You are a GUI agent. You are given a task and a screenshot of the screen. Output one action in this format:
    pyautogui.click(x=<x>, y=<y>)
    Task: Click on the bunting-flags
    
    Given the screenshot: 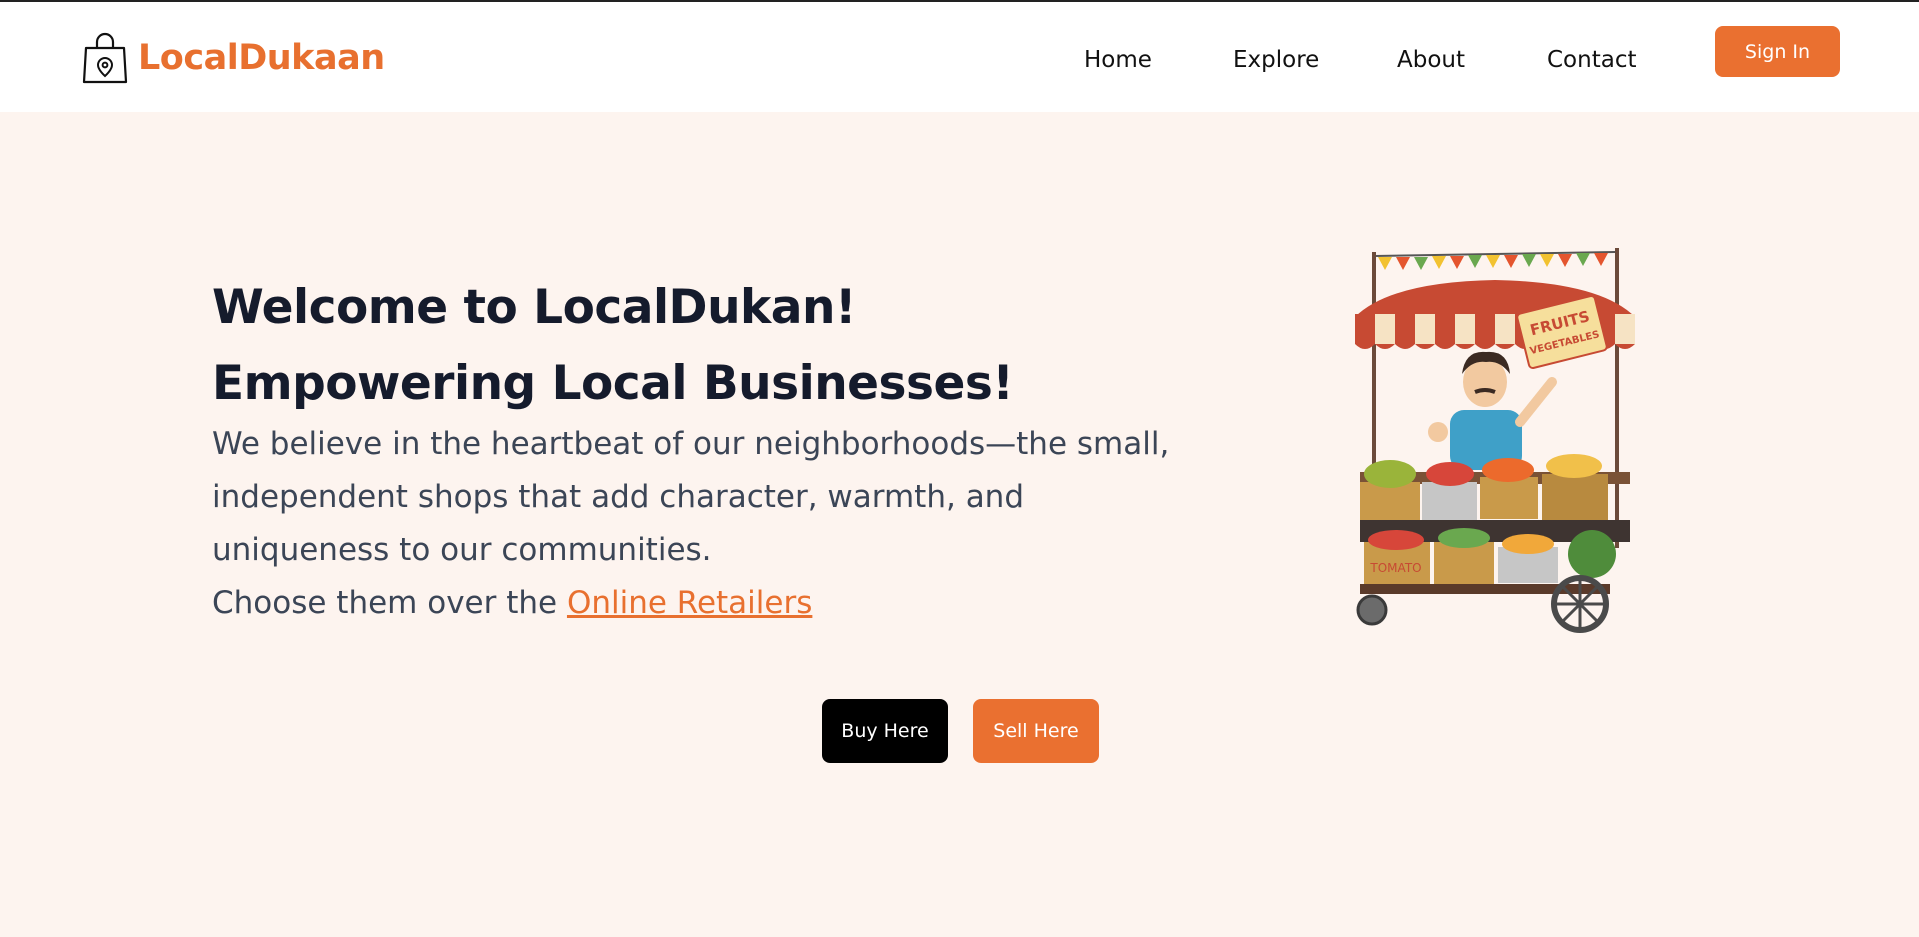 What is the action you would take?
    pyautogui.click(x=1495, y=260)
    